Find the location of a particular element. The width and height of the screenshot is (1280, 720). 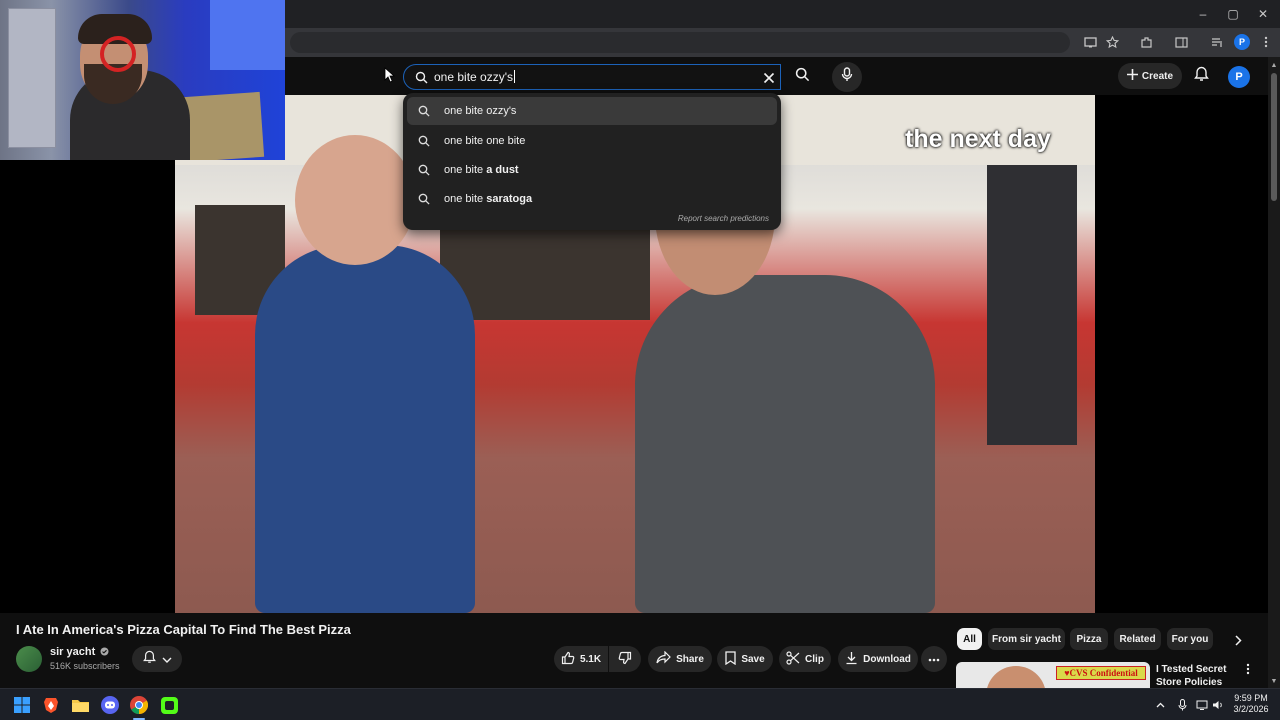

share-label: Share is located at coordinates (690, 659).